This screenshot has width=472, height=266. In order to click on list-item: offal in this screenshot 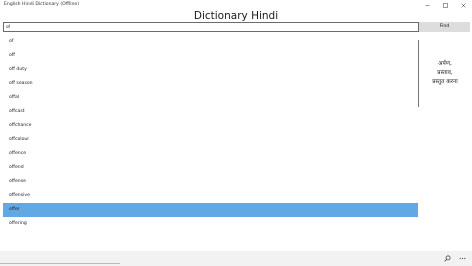, I will do `click(210, 98)`.